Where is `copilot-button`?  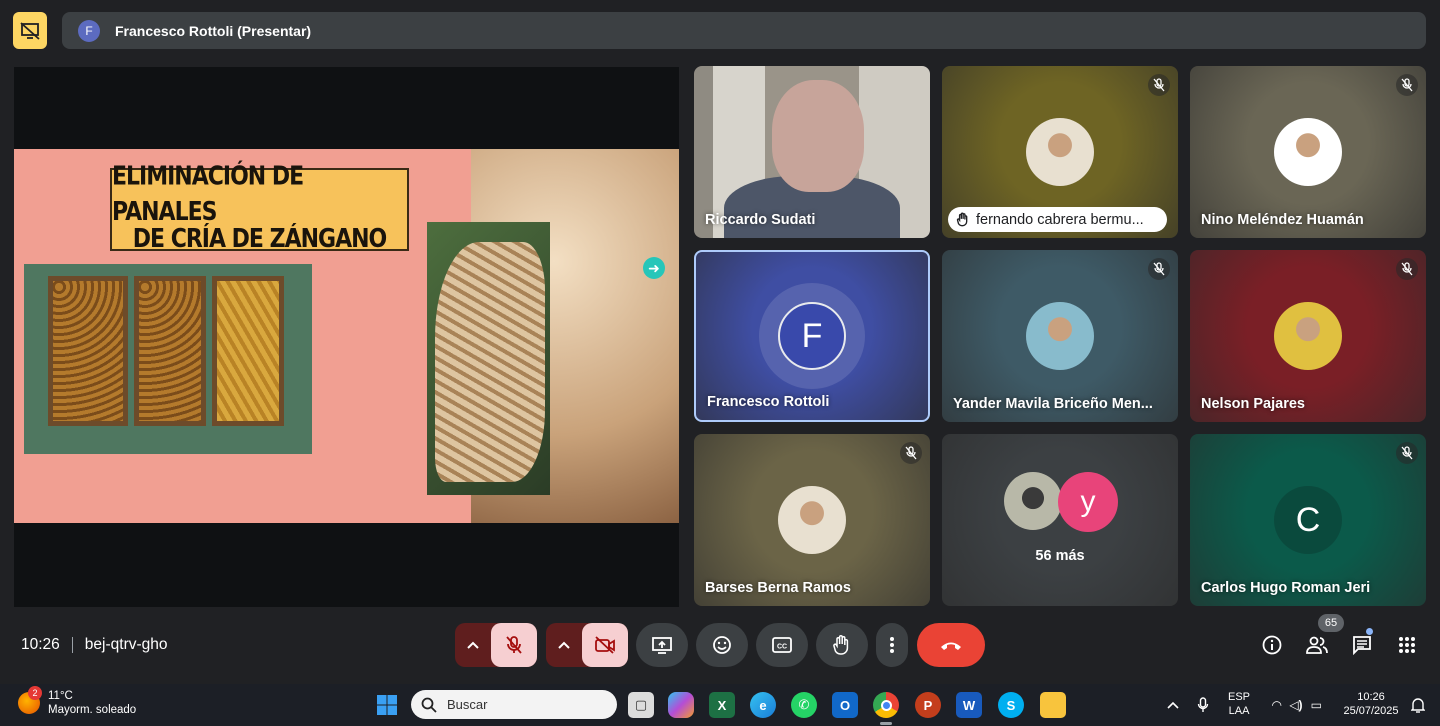
copilot-button is located at coordinates (681, 705).